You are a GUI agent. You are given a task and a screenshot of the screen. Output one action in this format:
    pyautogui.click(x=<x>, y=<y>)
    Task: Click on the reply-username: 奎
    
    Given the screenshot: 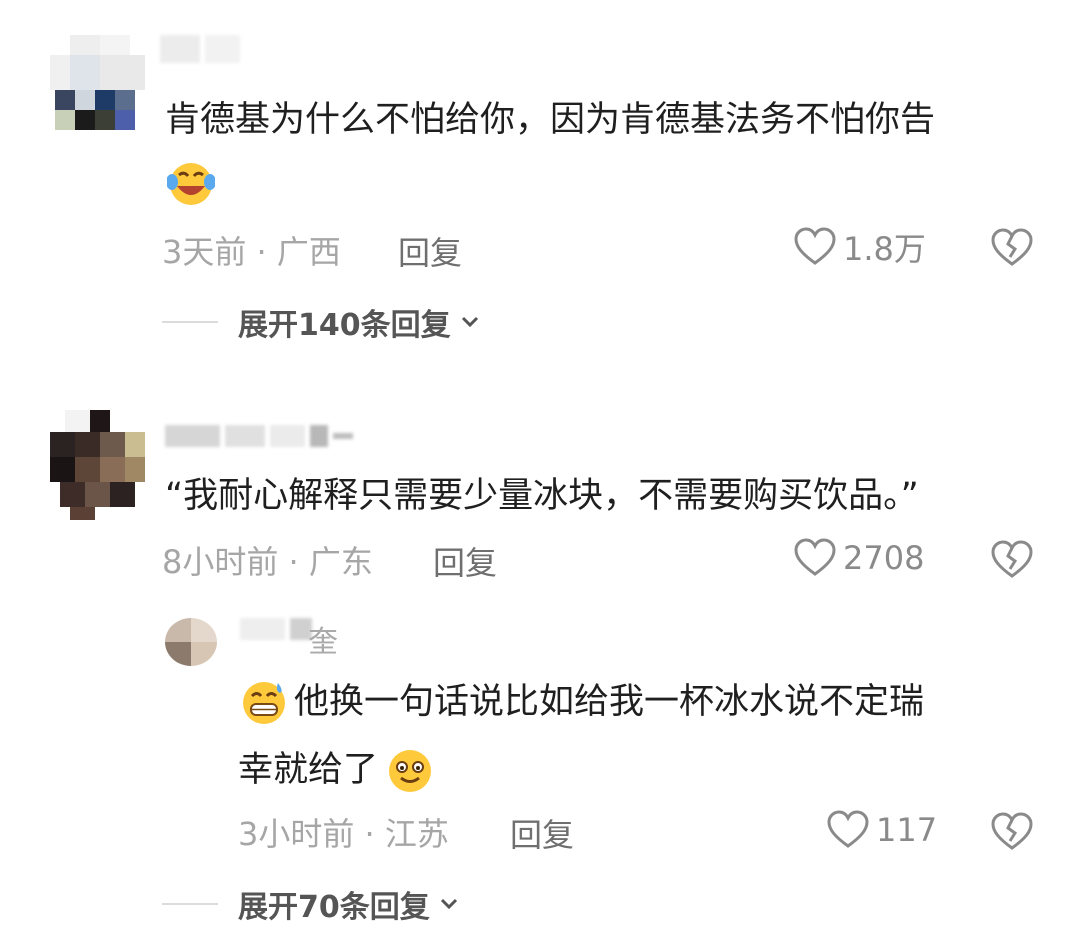 What is the action you would take?
    pyautogui.click(x=323, y=639)
    